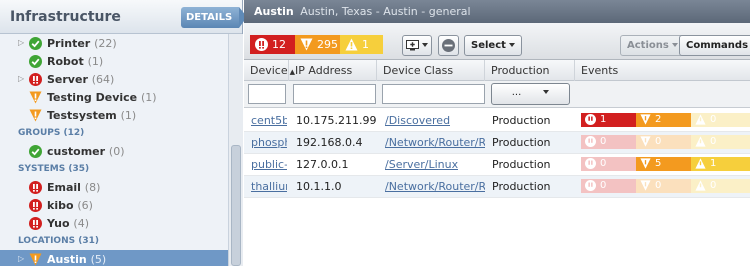 The height and width of the screenshot is (266, 750). Describe the element at coordinates (662, 70) in the screenshot. I see `column-header-events: Events` at that location.